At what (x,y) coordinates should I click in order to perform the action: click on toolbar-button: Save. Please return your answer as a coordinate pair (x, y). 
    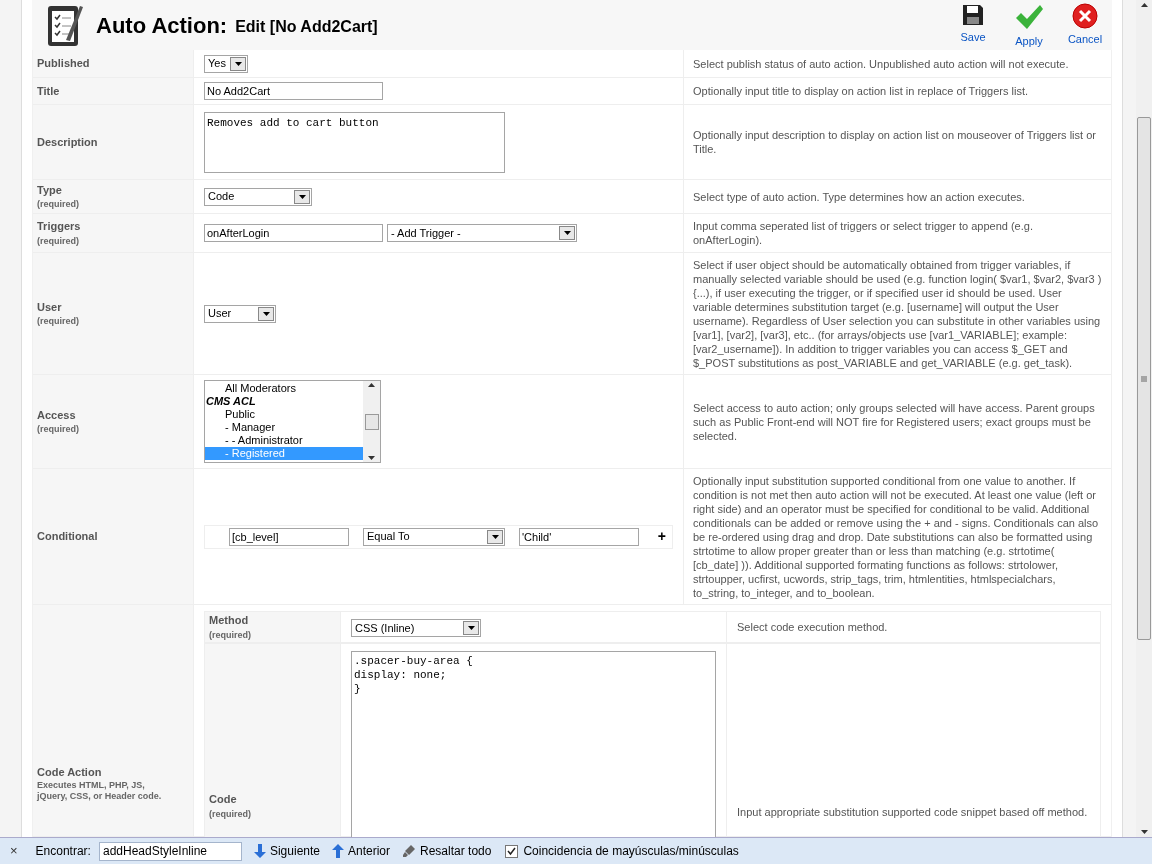
    Looking at the image, I should click on (973, 25).